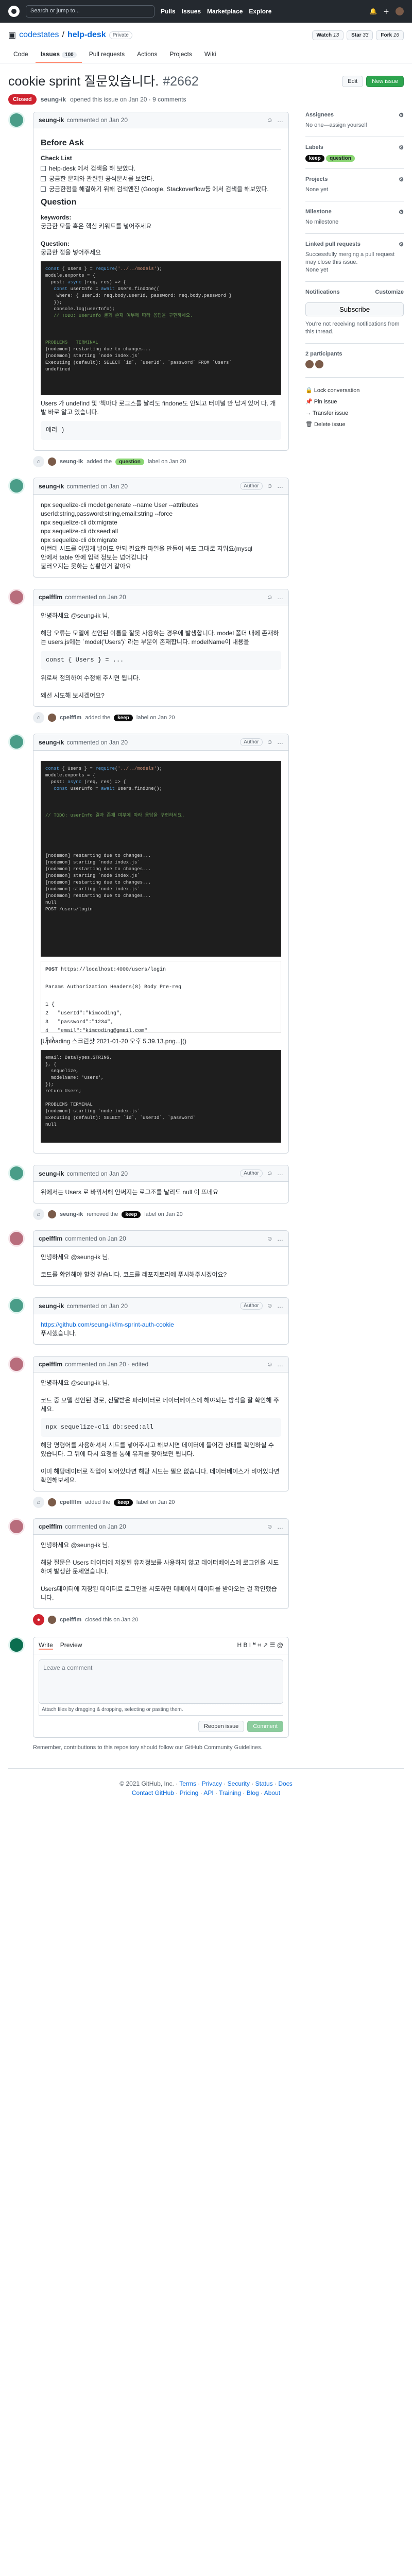  I want to click on user-avatar, so click(400, 11).